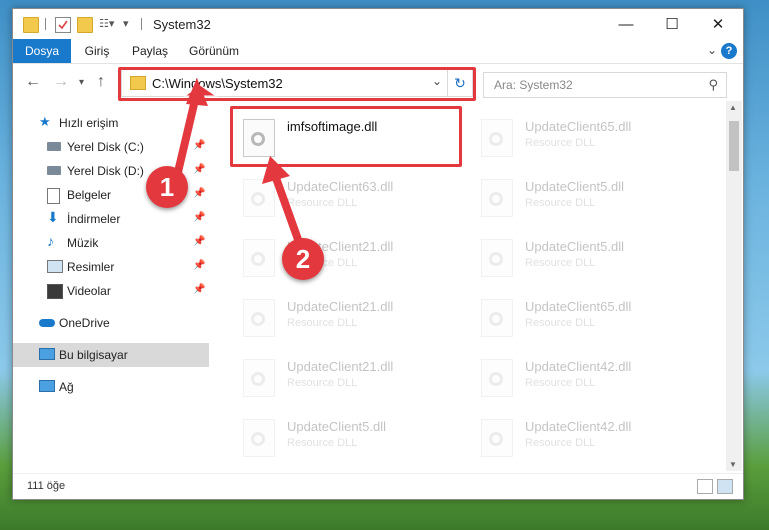 This screenshot has width=769, height=530. Describe the element at coordinates (276, 170) in the screenshot. I see `arrow-2-head` at that location.